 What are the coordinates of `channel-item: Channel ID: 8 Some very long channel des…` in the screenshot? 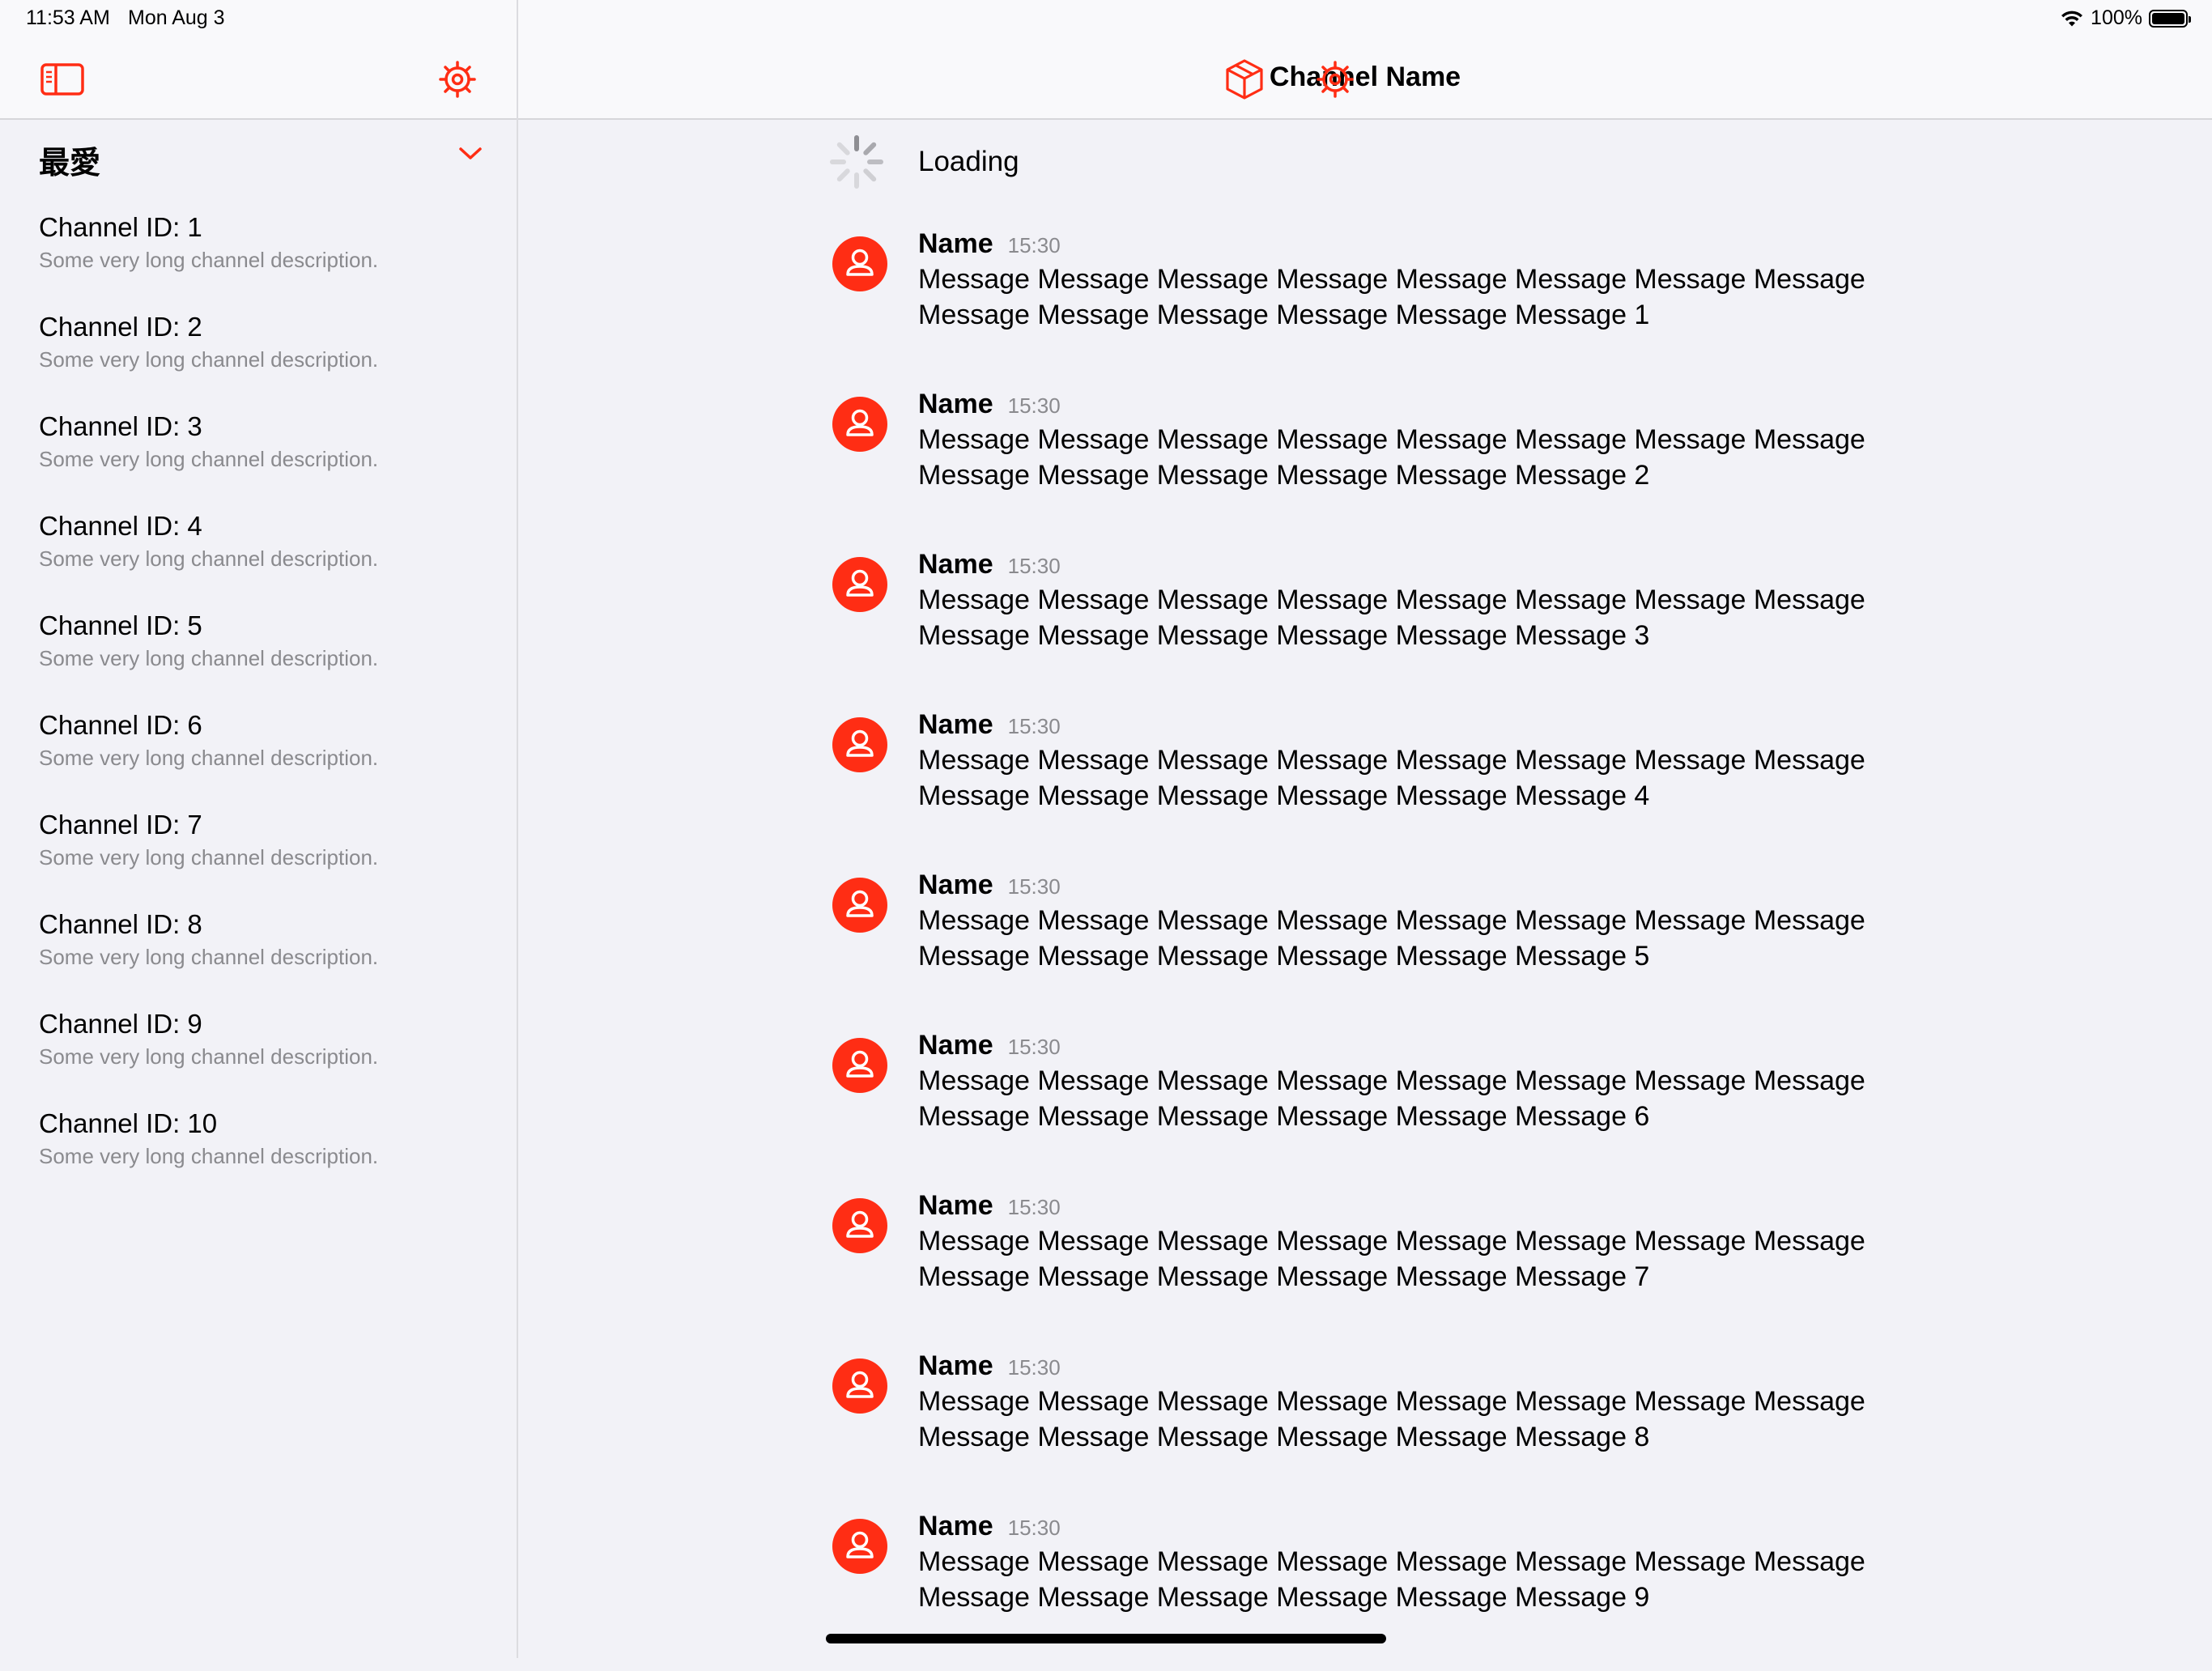 It's located at (259, 956).